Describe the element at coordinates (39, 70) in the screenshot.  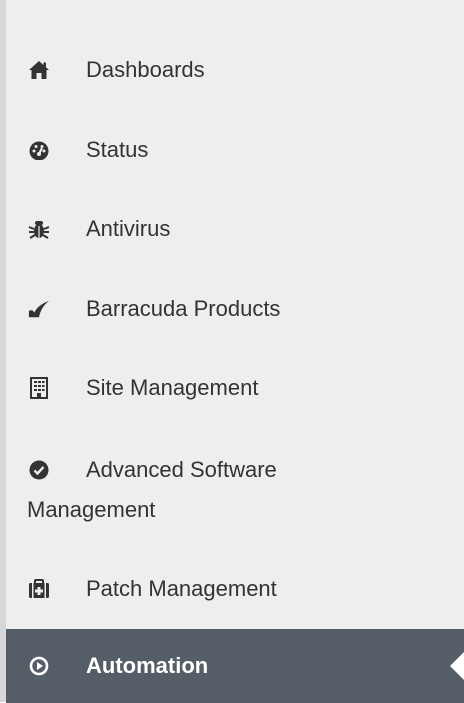
I see `home-icon` at that location.